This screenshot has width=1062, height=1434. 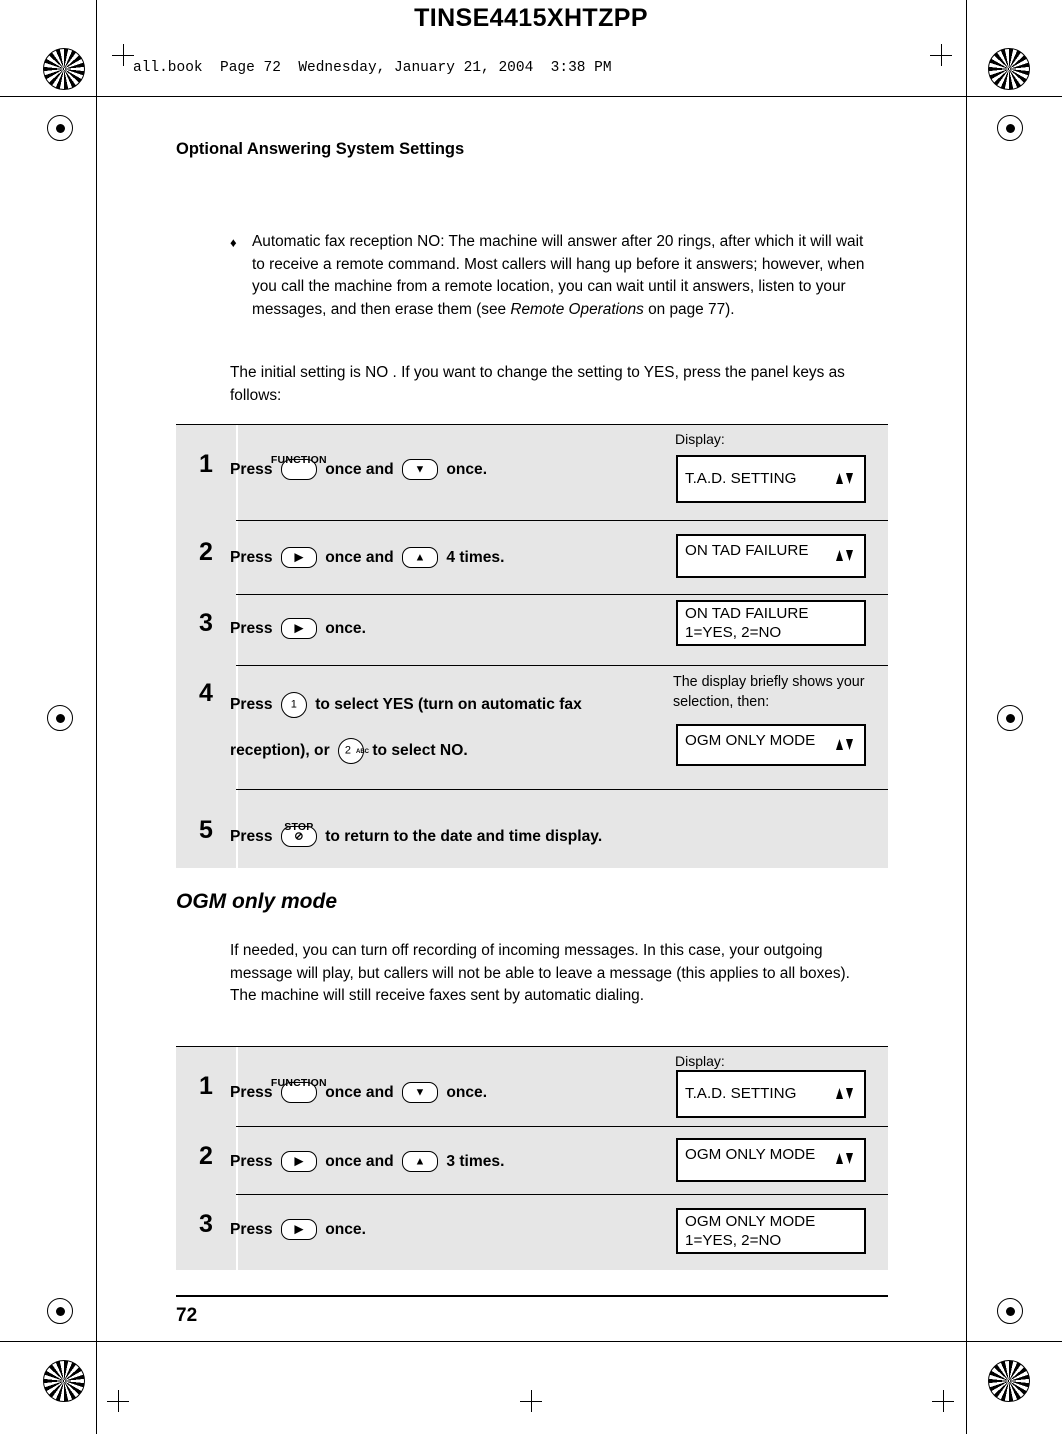 I want to click on registration-pinwheel-bottom-right, so click(x=1009, y=1381).